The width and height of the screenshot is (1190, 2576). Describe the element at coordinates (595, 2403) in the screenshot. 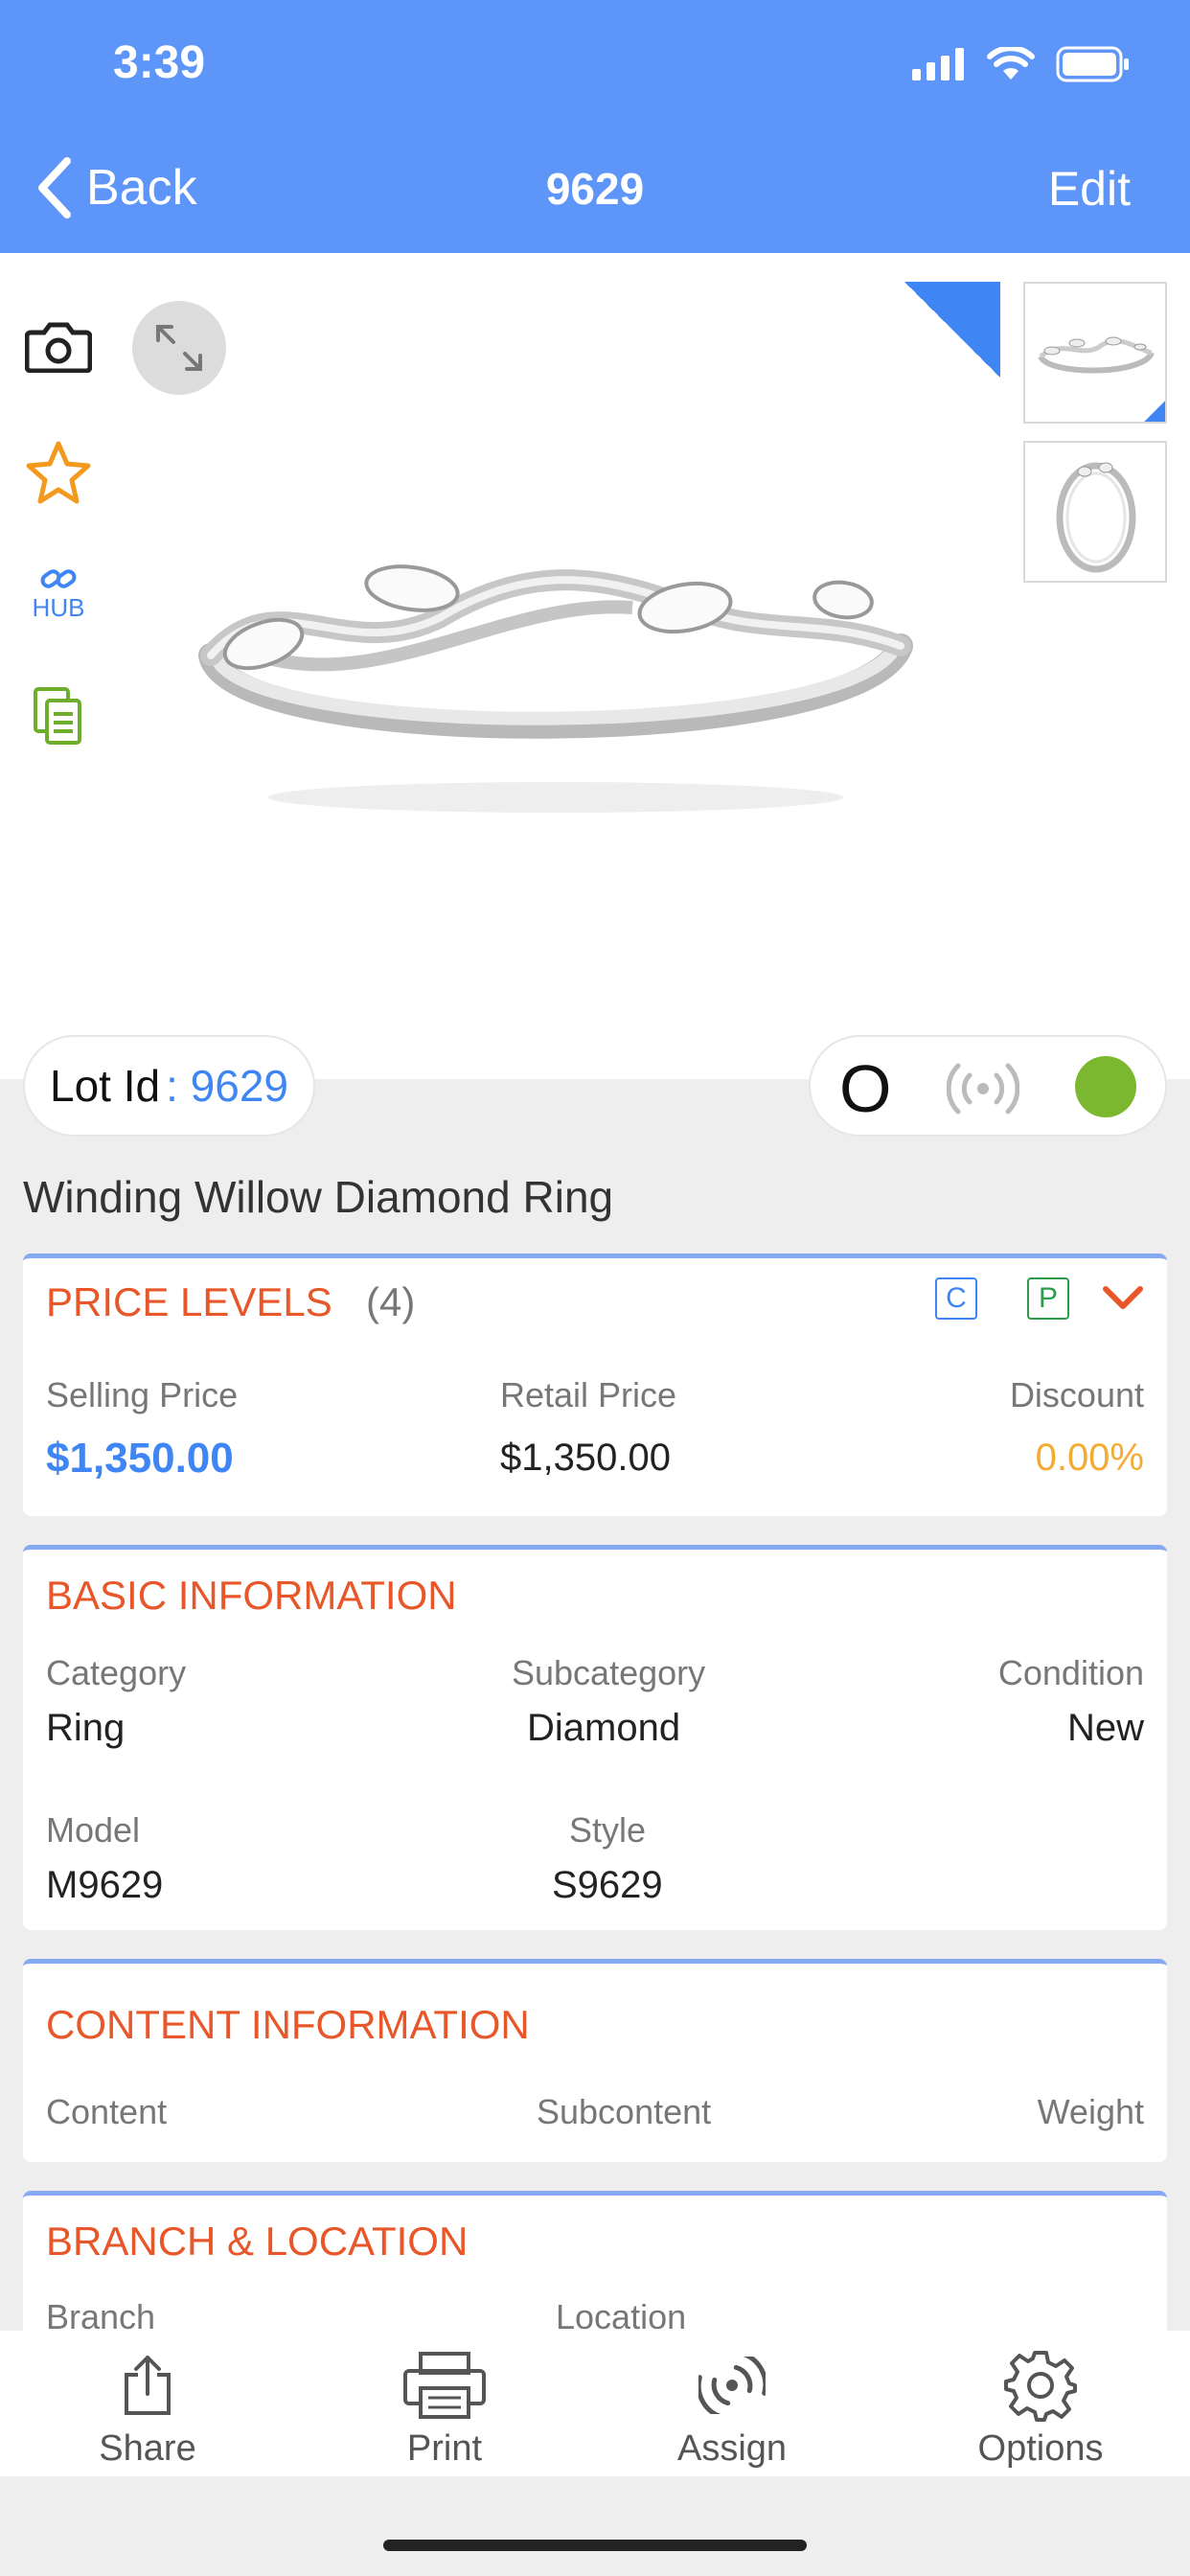

I see `bottom-tab-bar: Share Print Assign Options` at that location.